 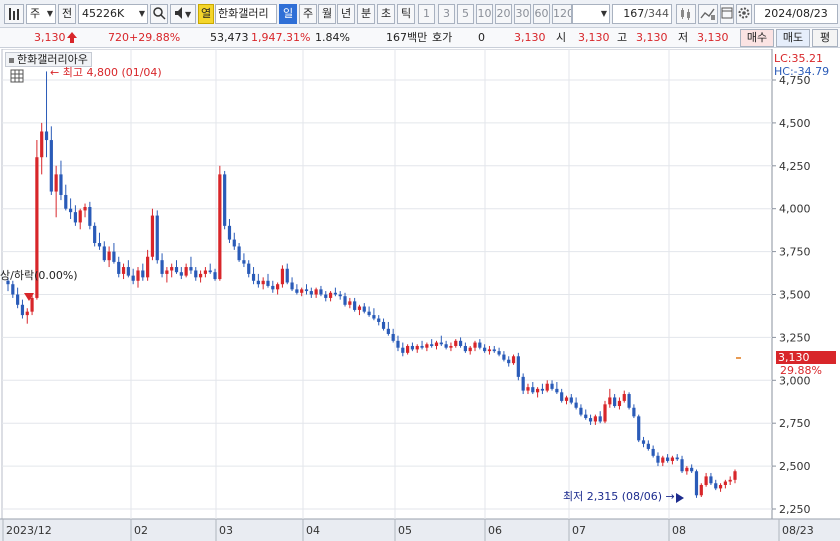 What do you see at coordinates (420, 530) in the screenshot?
I see `x-axis-bar` at bounding box center [420, 530].